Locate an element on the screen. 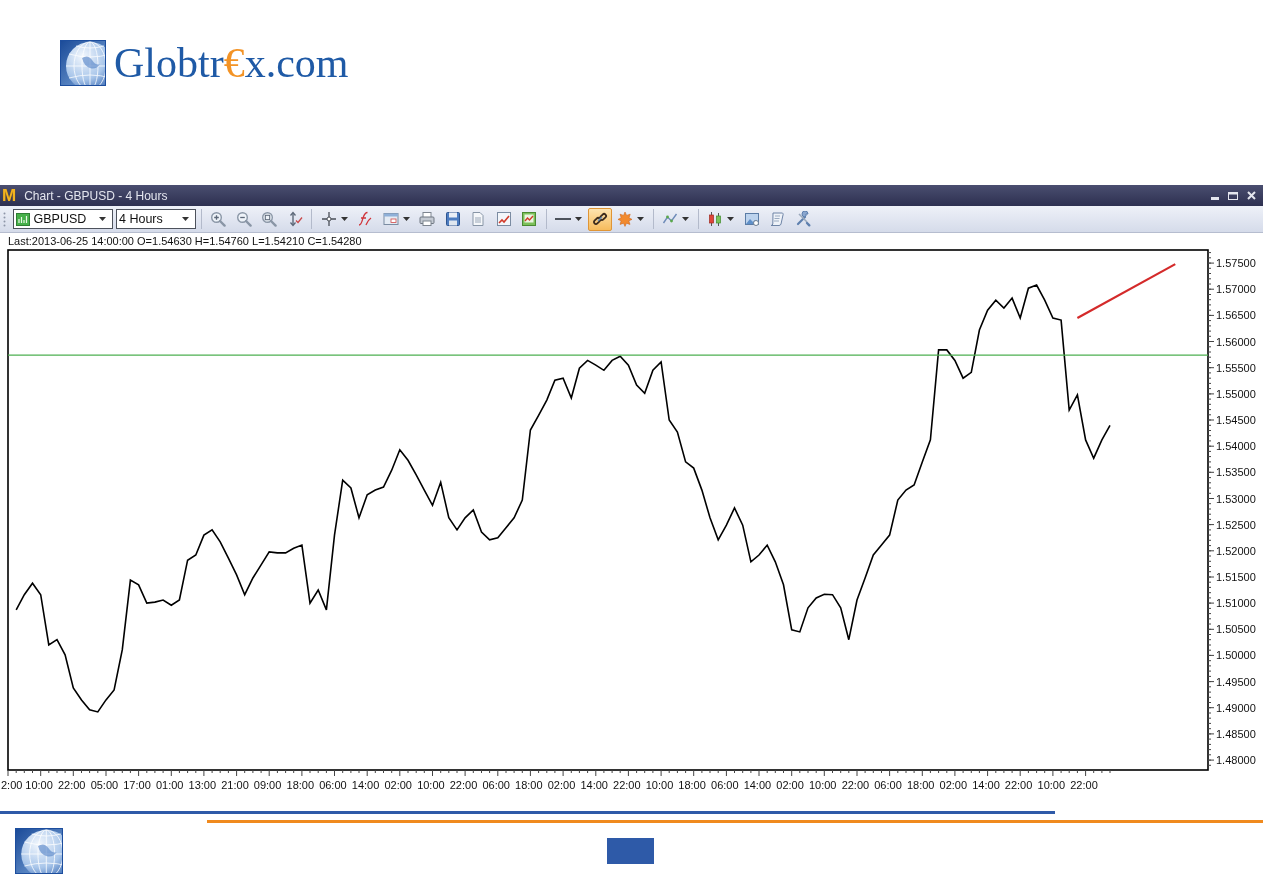  line-icon is located at coordinates (563, 219).